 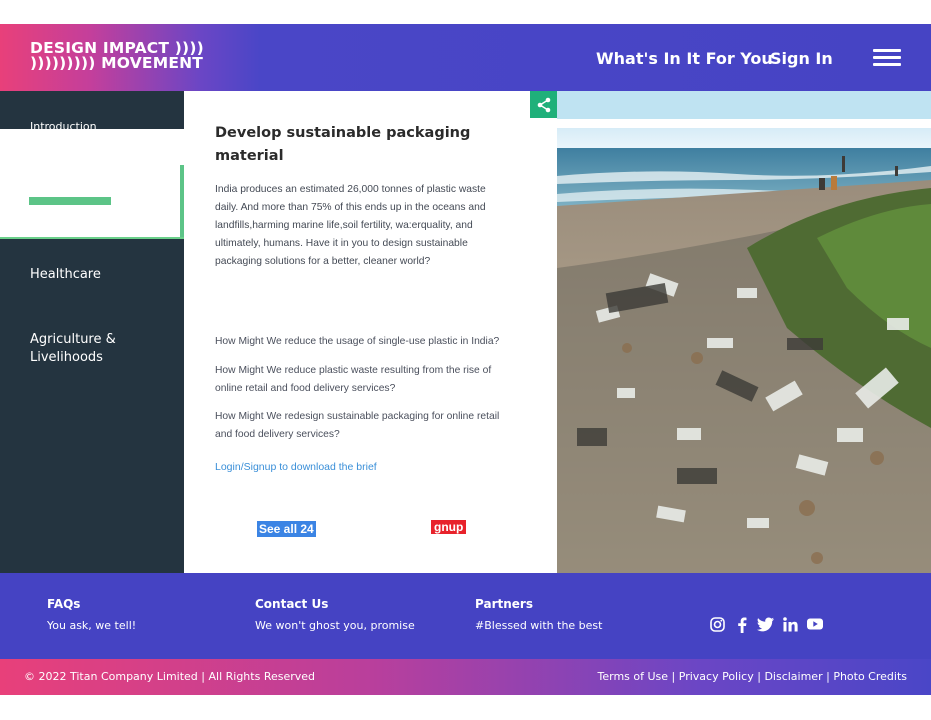 I want to click on instagram-icon, so click(x=717, y=625).